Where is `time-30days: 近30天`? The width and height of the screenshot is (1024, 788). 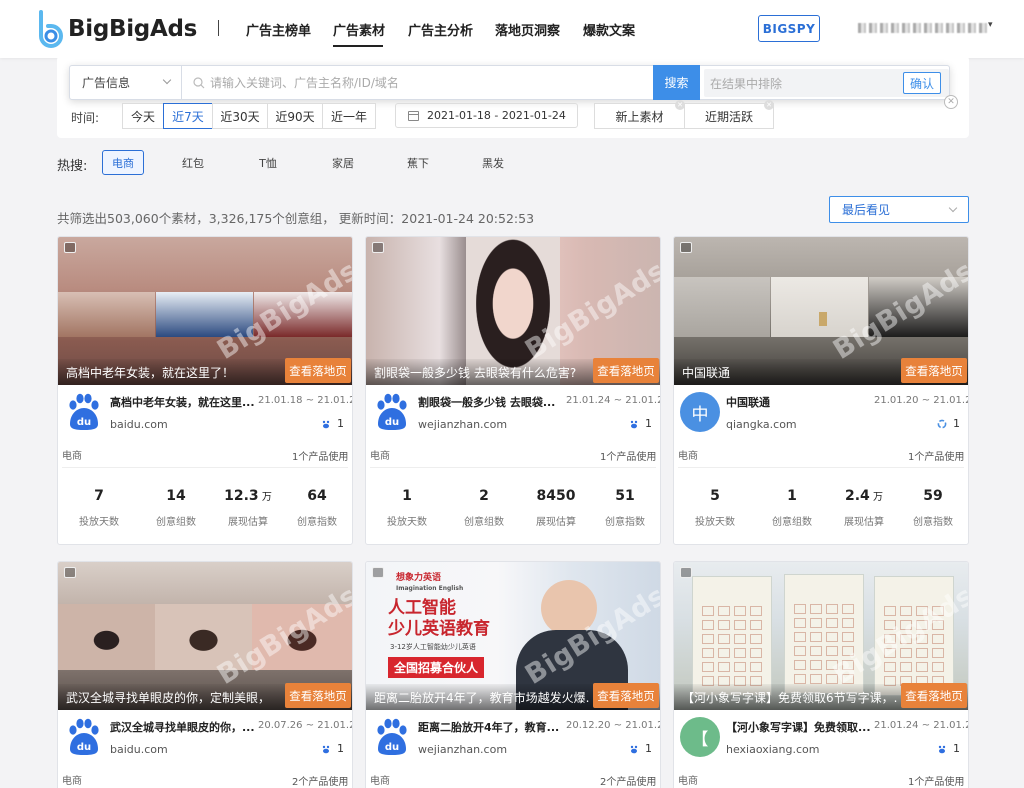
time-30days: 近30天 is located at coordinates (240, 116).